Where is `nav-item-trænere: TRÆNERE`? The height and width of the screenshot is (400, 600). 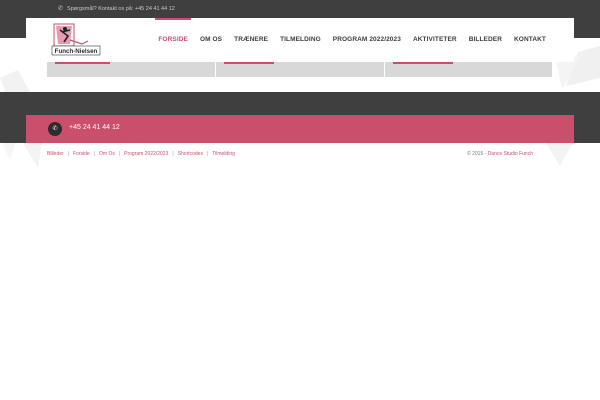
nav-item-trænere: TRÆNERE is located at coordinates (251, 40).